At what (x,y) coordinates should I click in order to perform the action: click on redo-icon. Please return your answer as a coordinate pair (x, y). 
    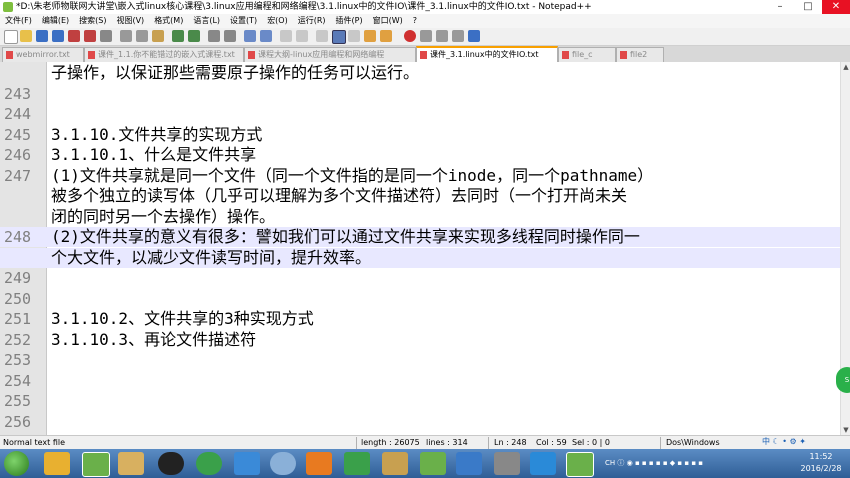
    Looking at the image, I should click on (194, 36).